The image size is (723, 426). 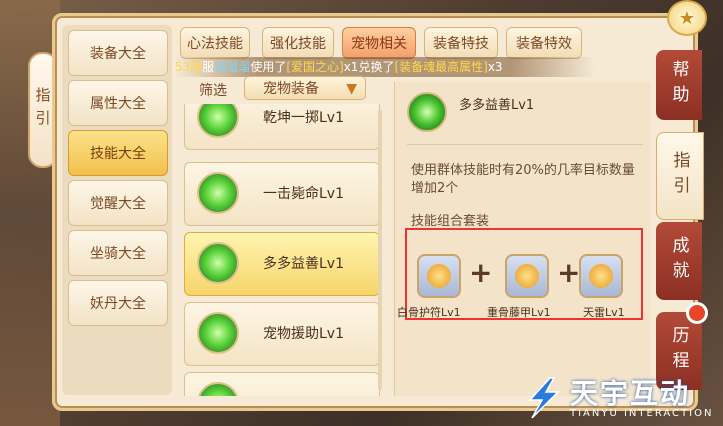 I want to click on skill-list-scrollbar, so click(x=380, y=250).